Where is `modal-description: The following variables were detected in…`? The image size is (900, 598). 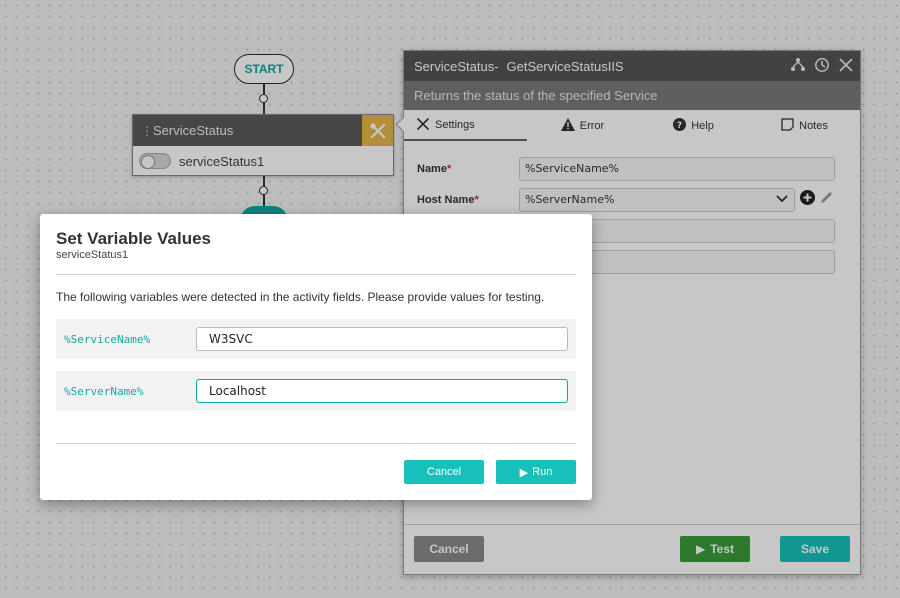 modal-description: The following variables were detected in… is located at coordinates (300, 297).